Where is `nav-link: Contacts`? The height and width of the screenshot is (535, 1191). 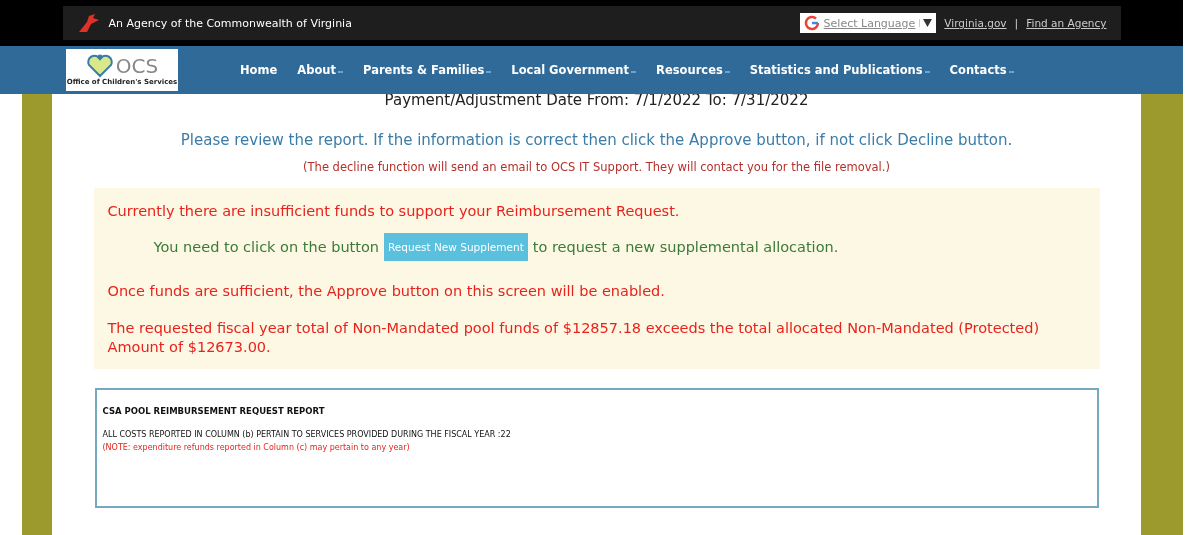
nav-link: Contacts is located at coordinates (981, 70).